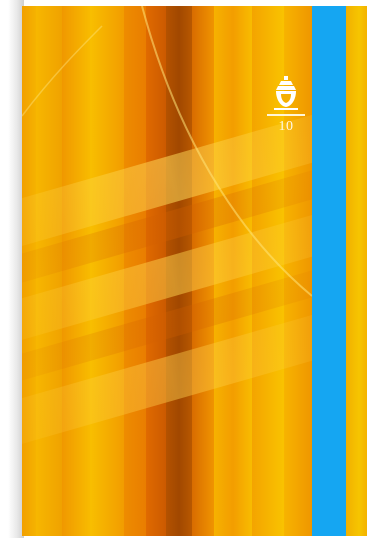 The height and width of the screenshot is (538, 367). I want to click on page-number: 10, so click(286, 126).